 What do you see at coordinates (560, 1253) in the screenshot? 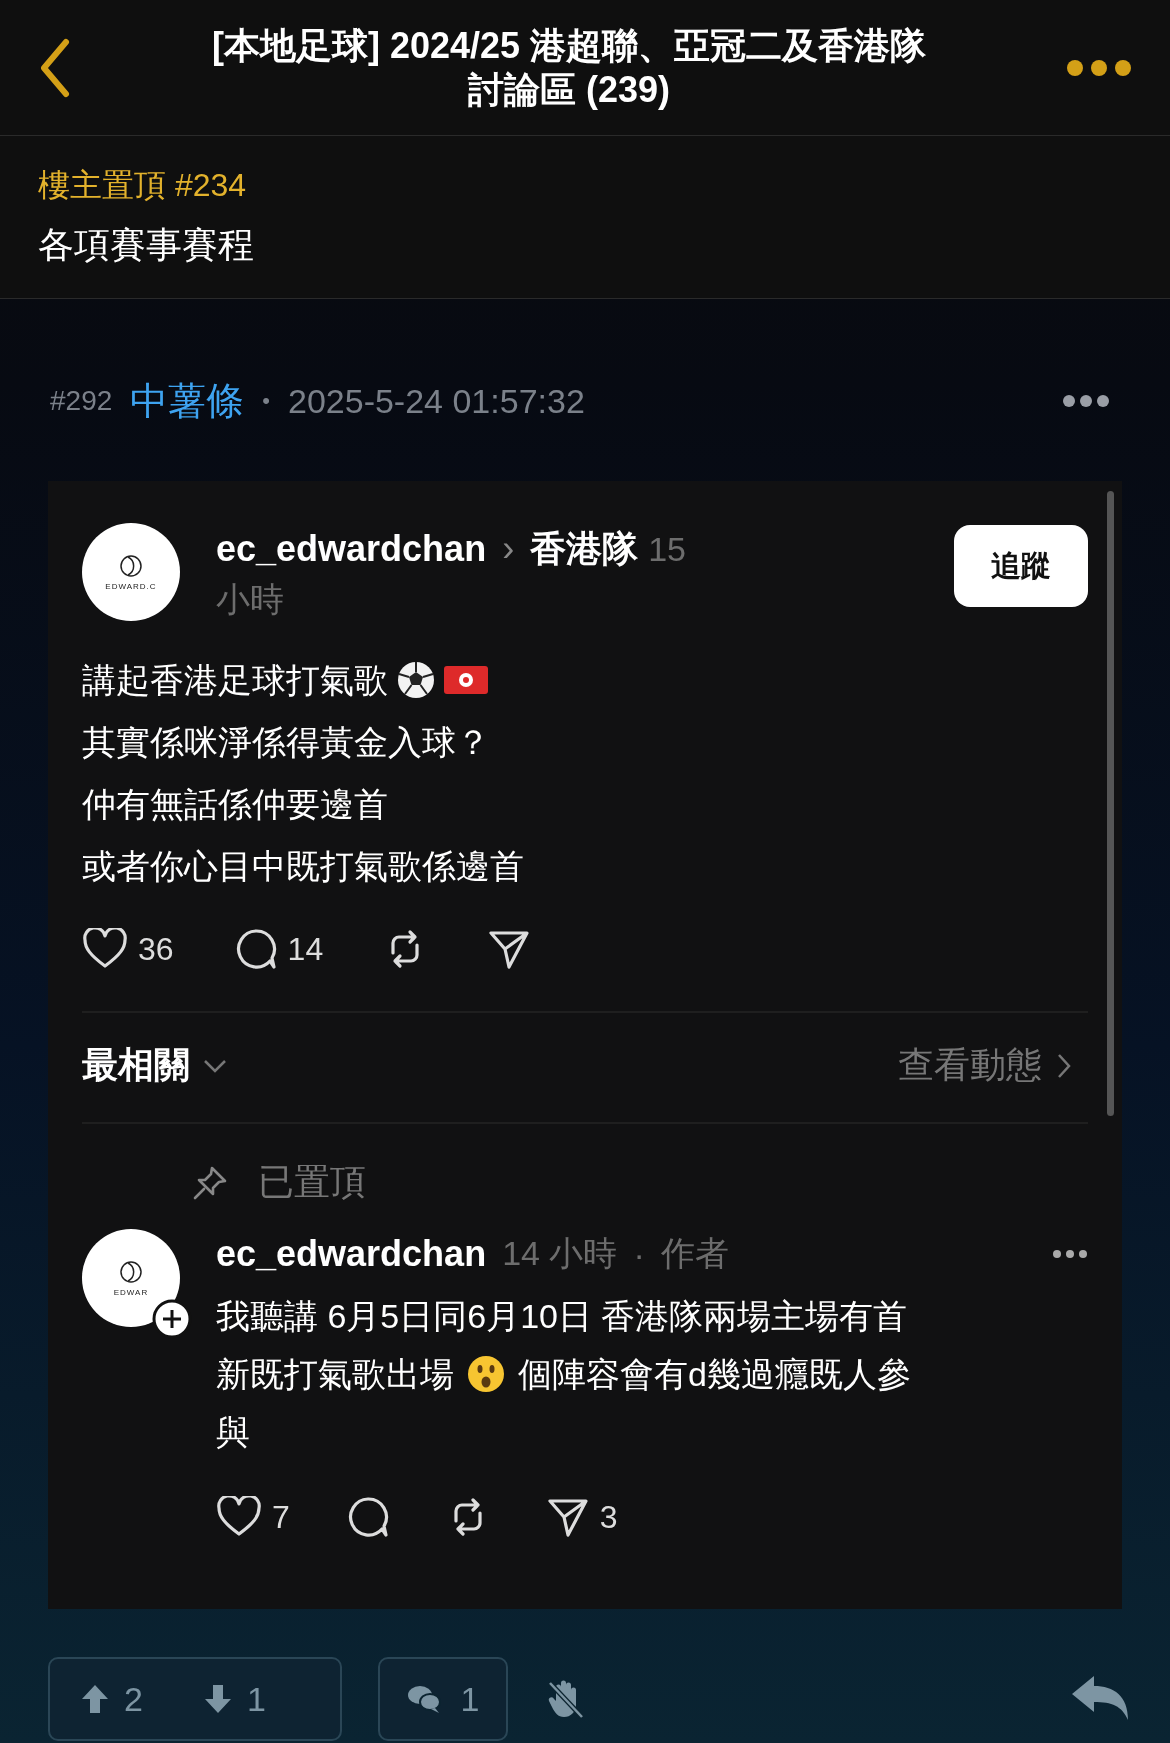
I see `reply-age: 14 小時` at bounding box center [560, 1253].